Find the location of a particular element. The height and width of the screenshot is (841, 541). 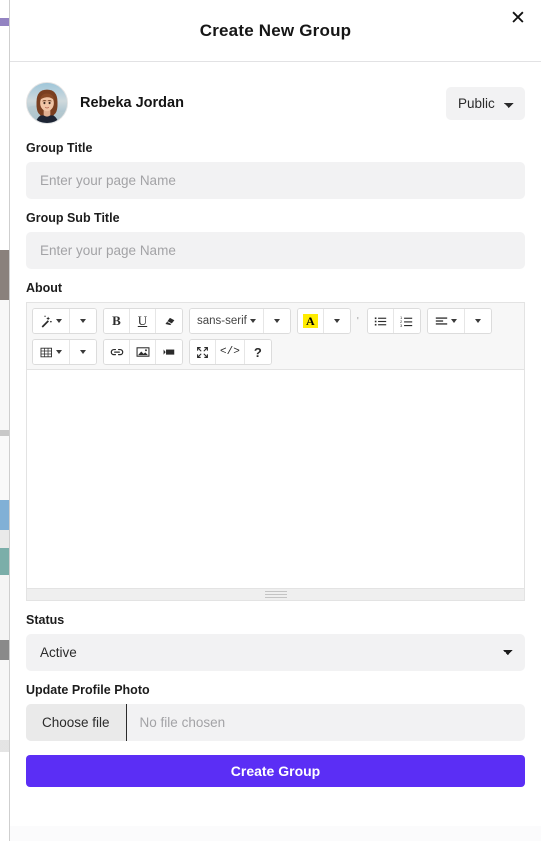

fullscreen-icon is located at coordinates (203, 352).